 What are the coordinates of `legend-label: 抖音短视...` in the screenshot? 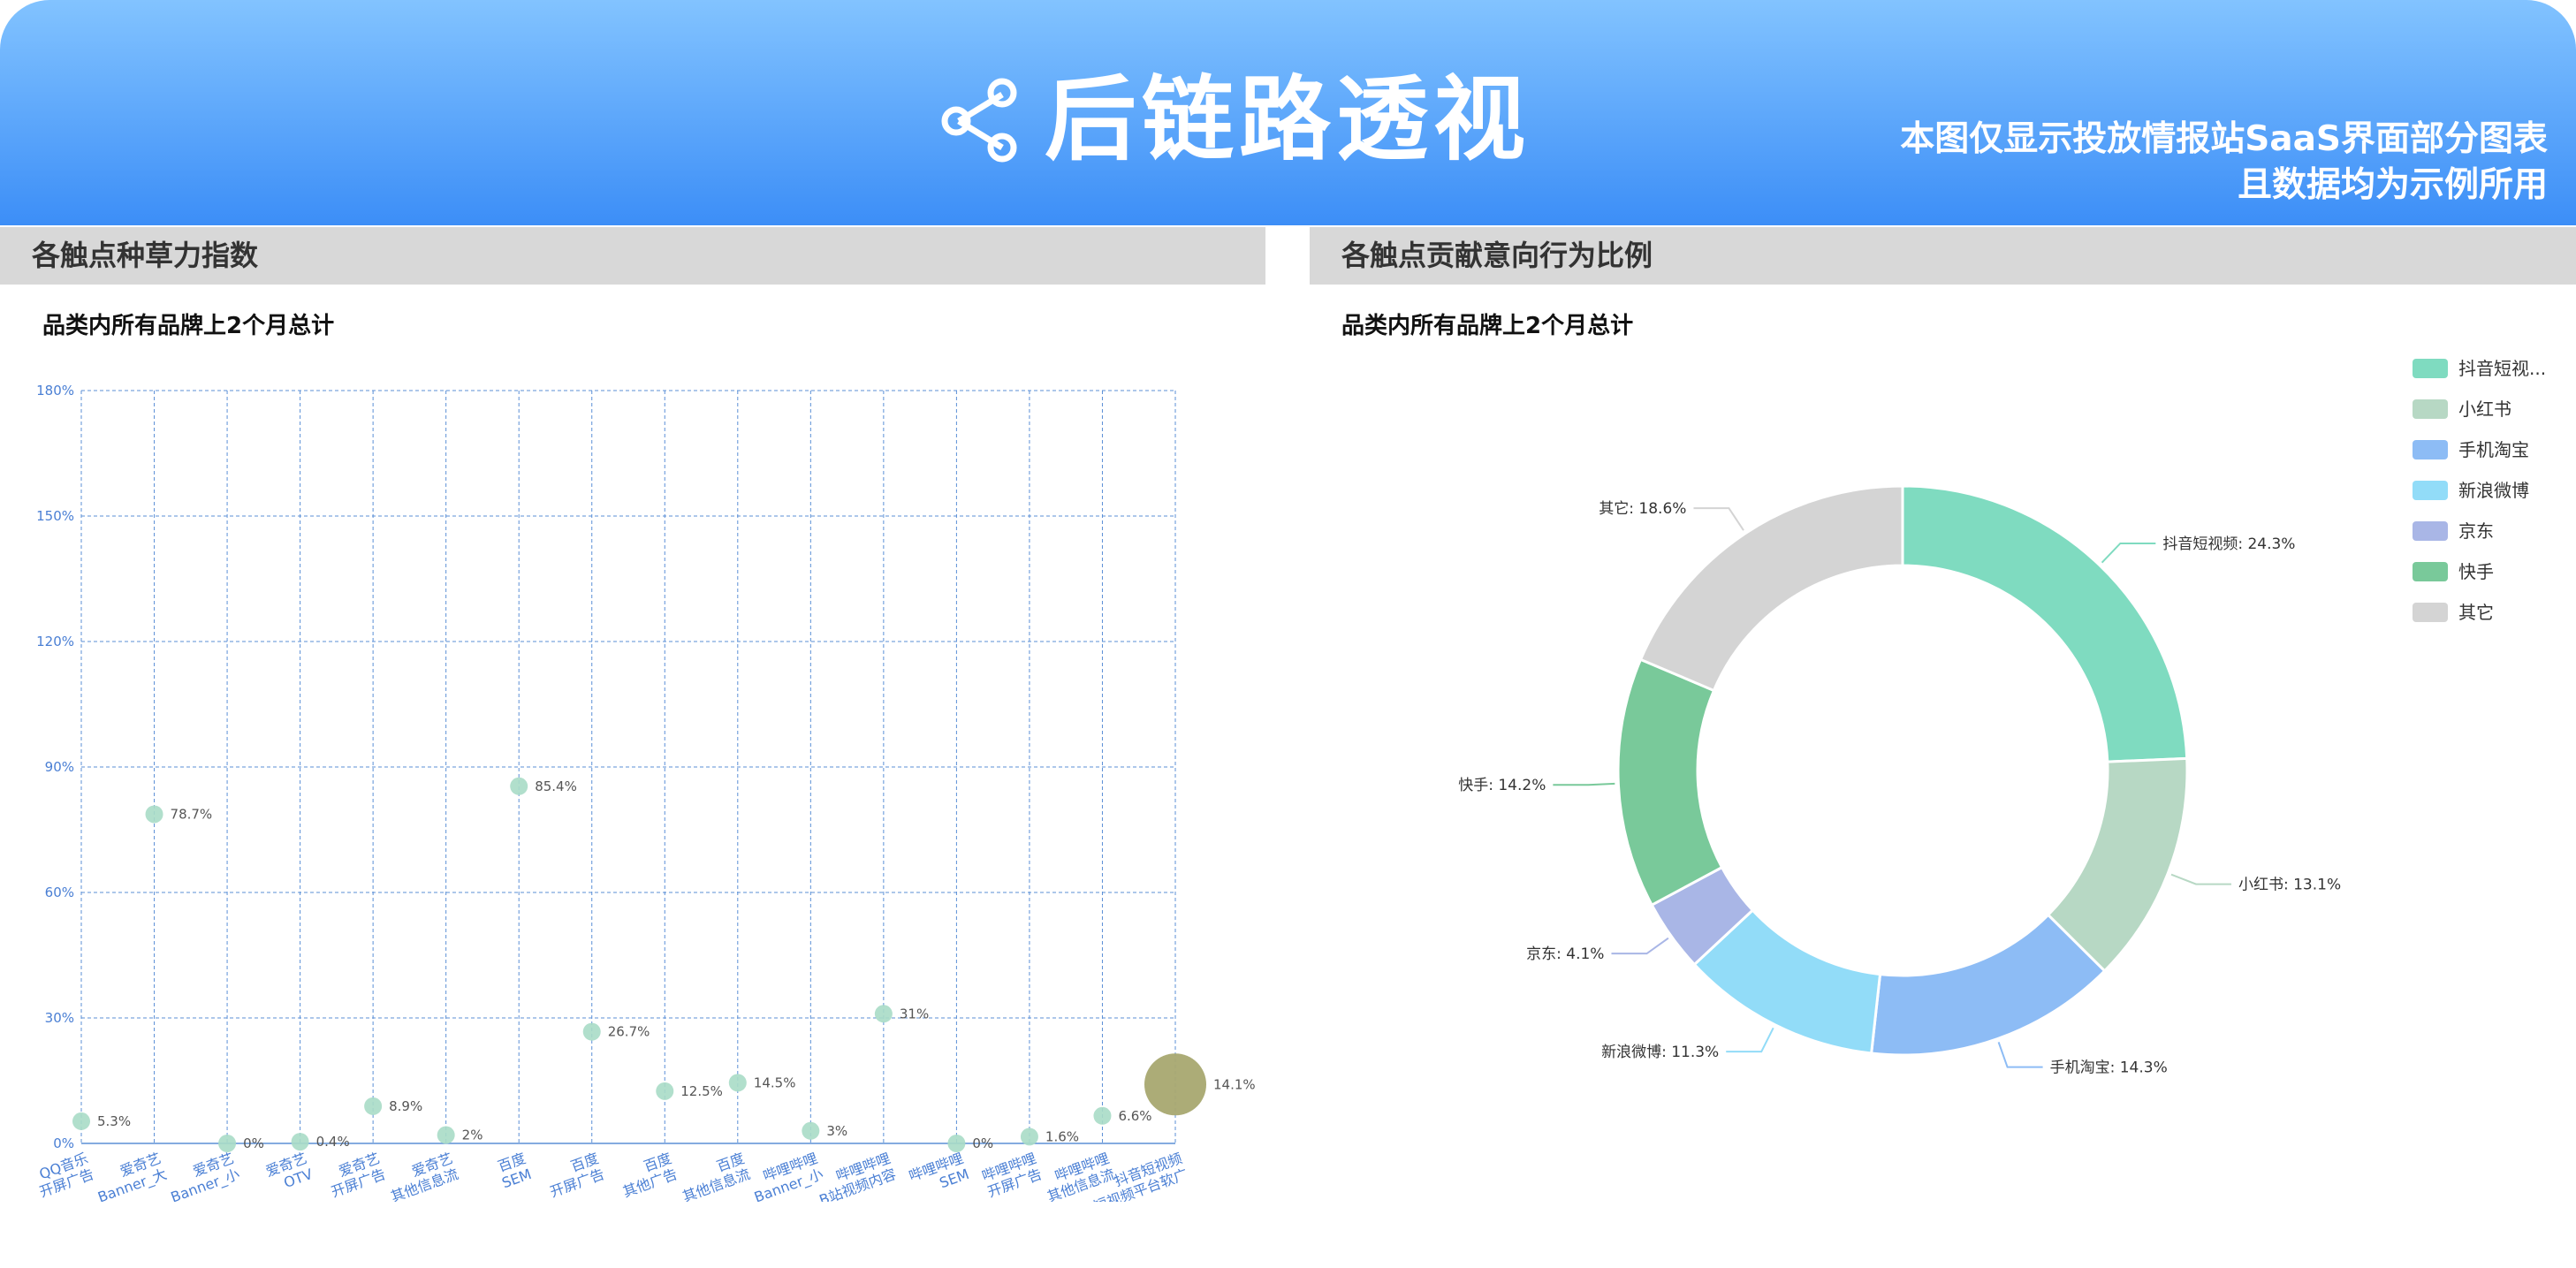 It's located at (2502, 369).